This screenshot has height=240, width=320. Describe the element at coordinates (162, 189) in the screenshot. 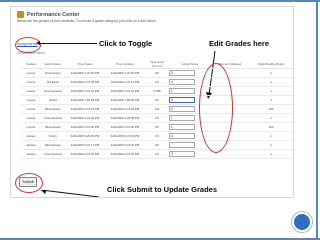

I see `submit-callout: Click Submit to Update Grades` at that location.